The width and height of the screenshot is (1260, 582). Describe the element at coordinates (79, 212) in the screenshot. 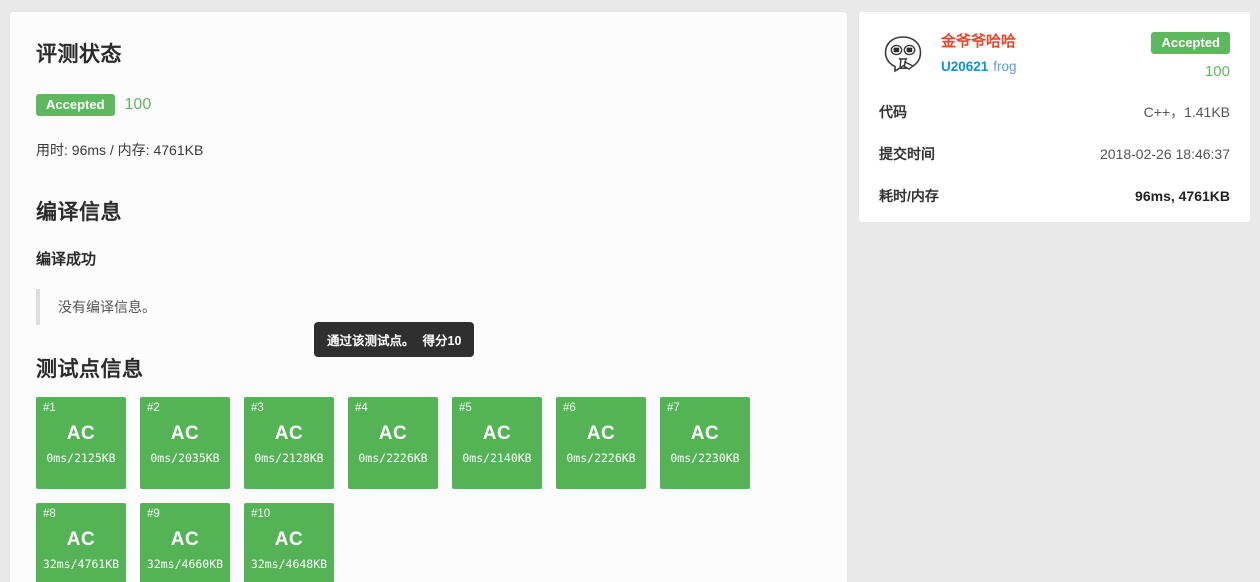

I see `compile-info-title: 编译信息` at that location.